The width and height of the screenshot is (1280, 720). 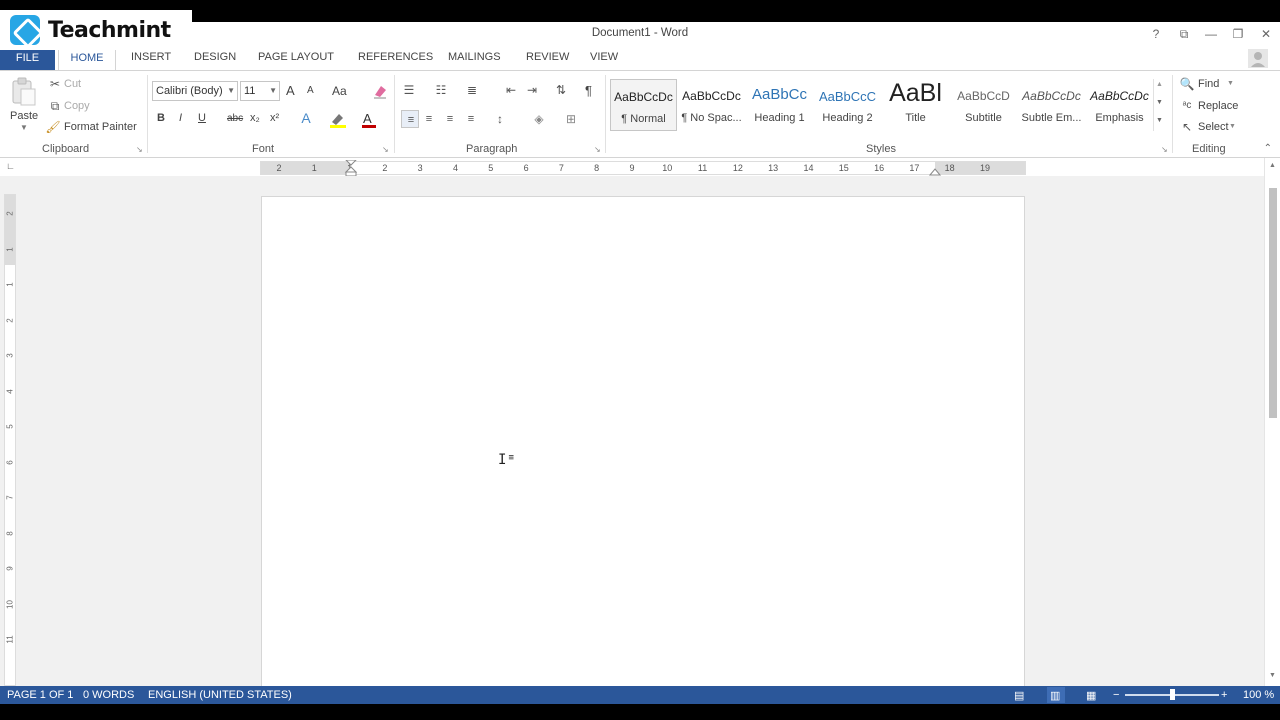 What do you see at coordinates (1273, 303) in the screenshot?
I see `scroll-thumb` at bounding box center [1273, 303].